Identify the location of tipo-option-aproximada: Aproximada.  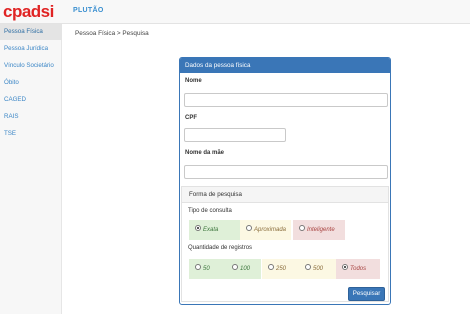
(265, 230).